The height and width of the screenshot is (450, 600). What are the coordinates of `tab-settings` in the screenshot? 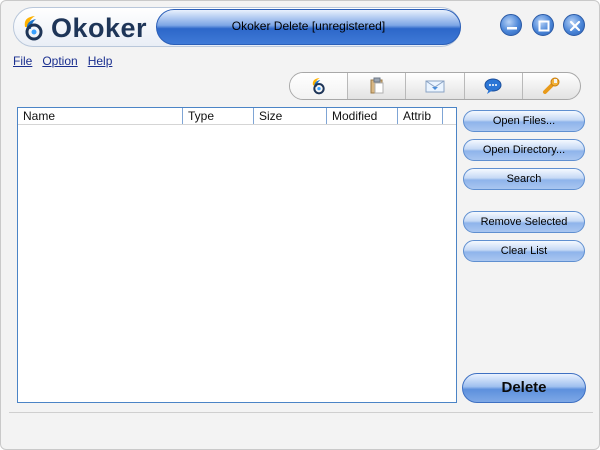 It's located at (551, 86).